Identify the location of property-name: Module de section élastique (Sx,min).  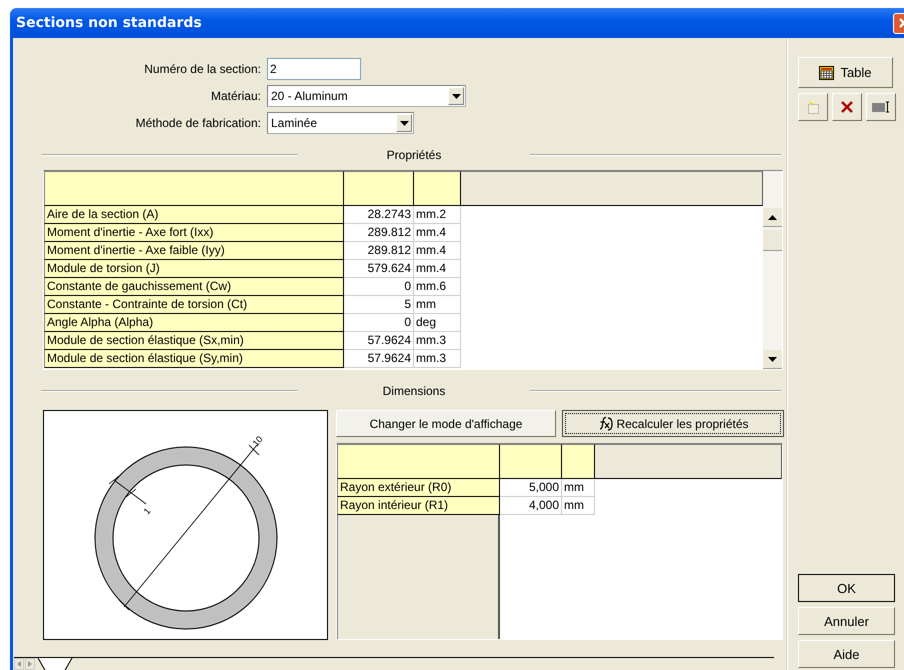
(194, 341).